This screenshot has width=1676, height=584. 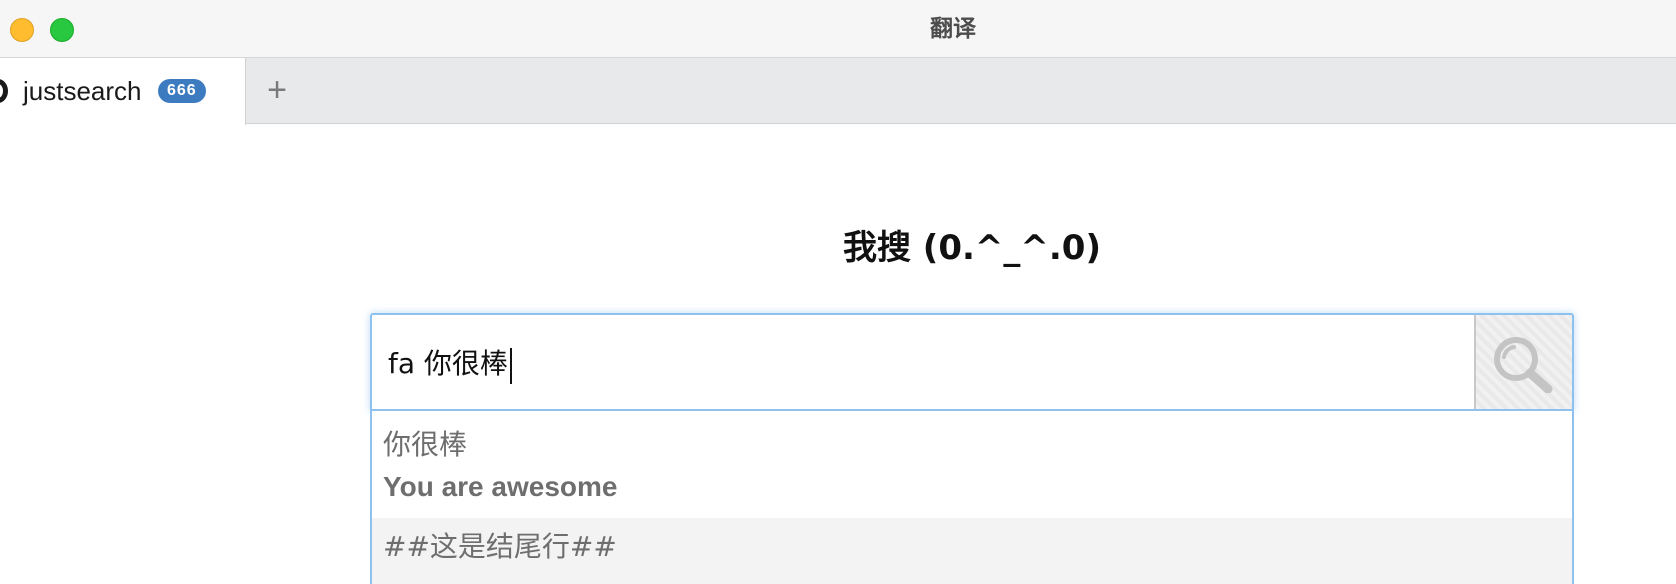 I want to click on magnifier-icon, so click(x=1523, y=365).